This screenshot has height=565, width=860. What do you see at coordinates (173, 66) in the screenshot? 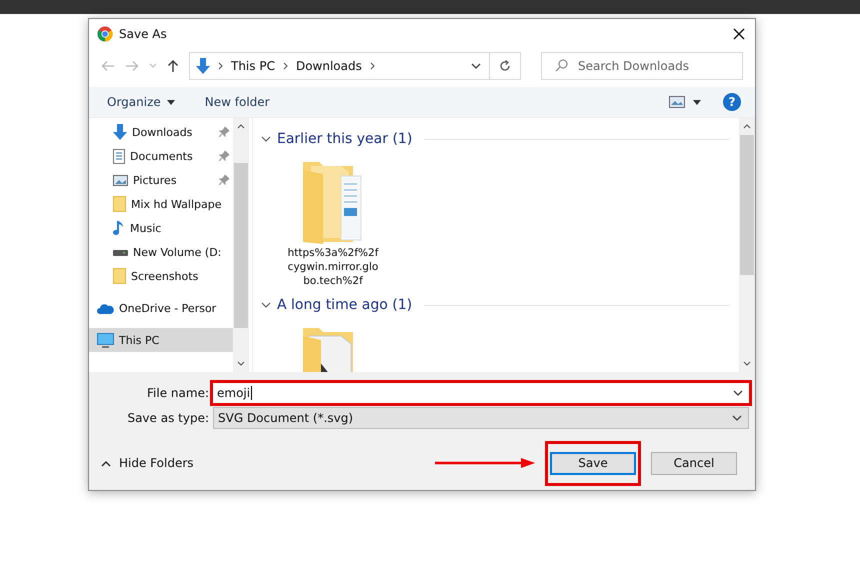
I see `up-arrow-icon` at bounding box center [173, 66].